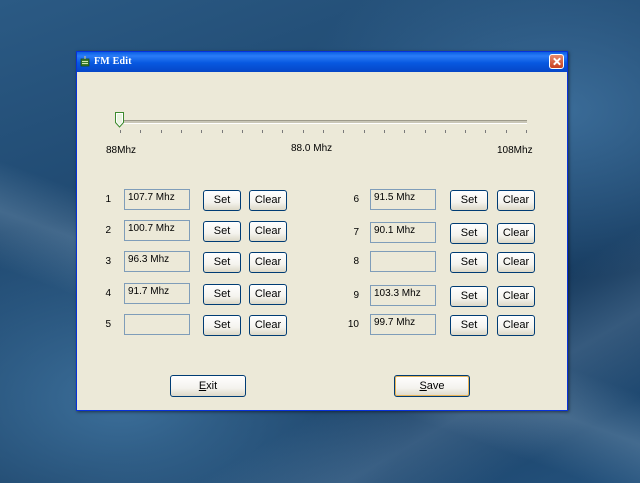 The width and height of the screenshot is (640, 483). Describe the element at coordinates (322, 62) in the screenshot. I see `title-bar: FM Edit` at that location.